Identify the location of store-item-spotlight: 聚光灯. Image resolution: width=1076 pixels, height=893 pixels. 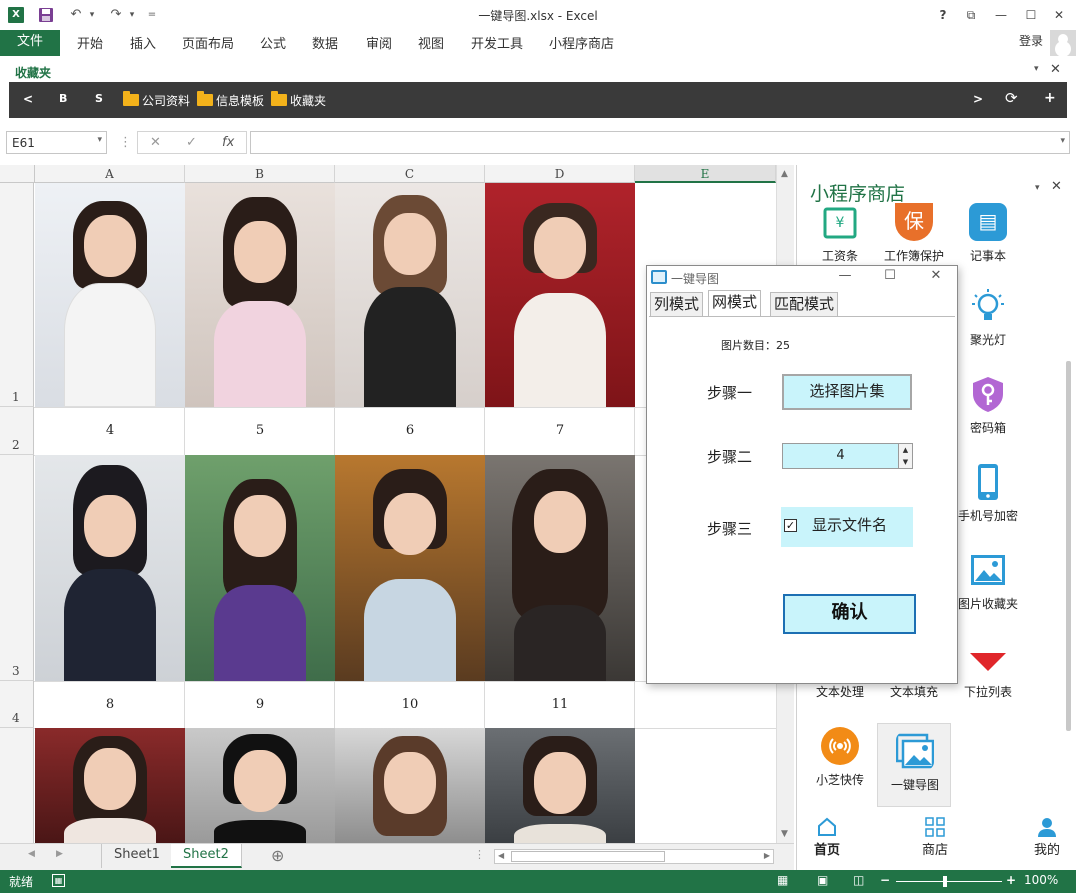
(988, 321).